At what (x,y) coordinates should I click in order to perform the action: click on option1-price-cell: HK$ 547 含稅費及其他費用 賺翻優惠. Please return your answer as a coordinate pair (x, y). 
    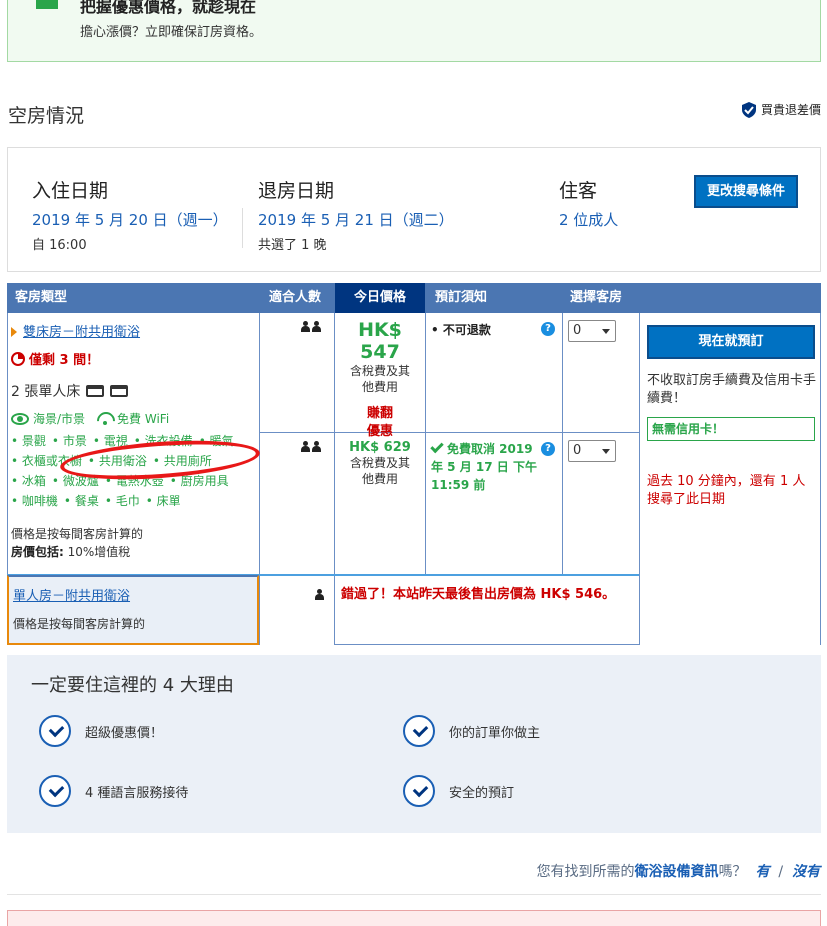
    Looking at the image, I should click on (380, 380).